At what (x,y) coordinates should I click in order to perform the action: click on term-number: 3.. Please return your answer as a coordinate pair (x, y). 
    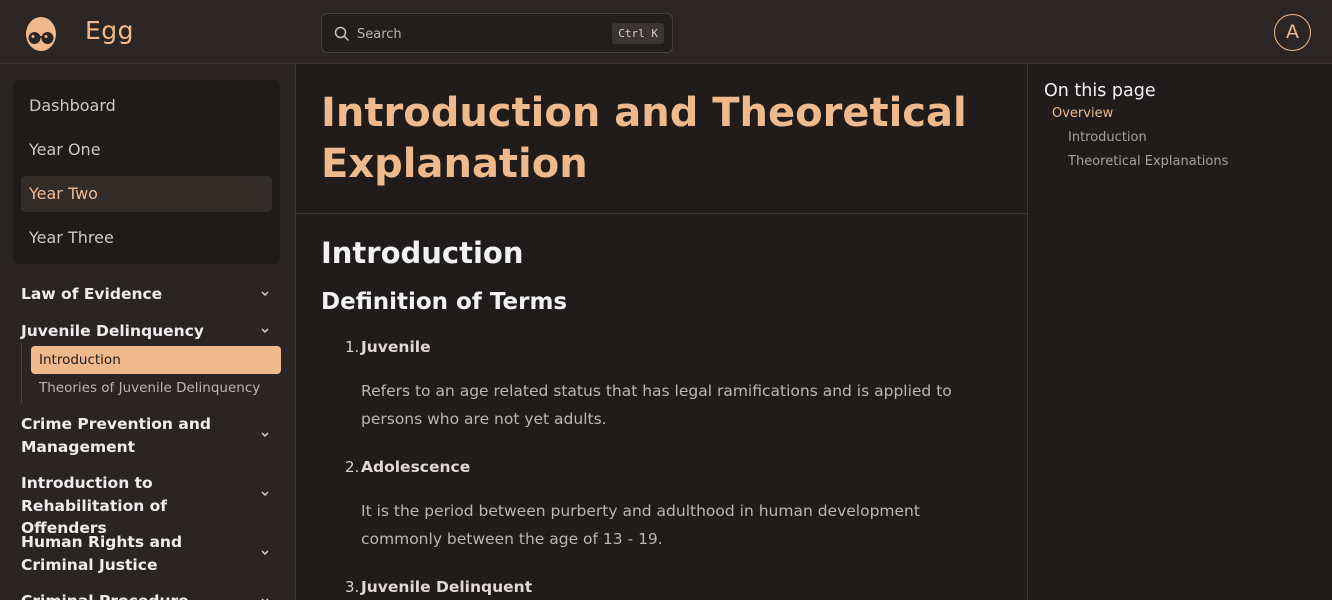
    Looking at the image, I should click on (352, 587).